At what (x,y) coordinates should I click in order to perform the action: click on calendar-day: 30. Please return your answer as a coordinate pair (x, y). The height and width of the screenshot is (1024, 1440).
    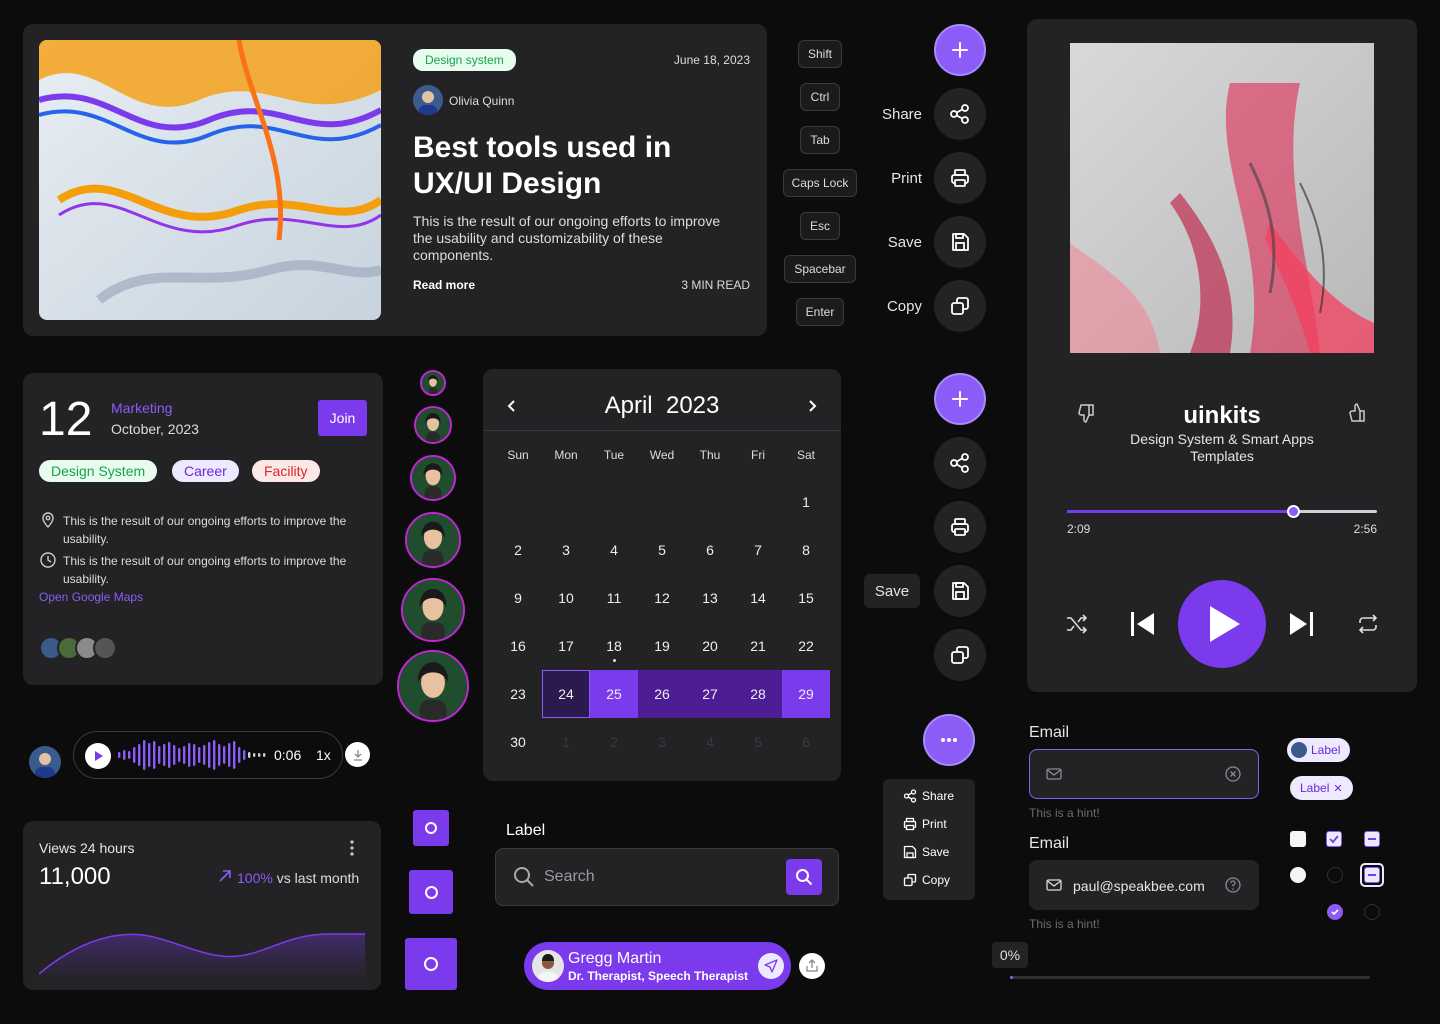
    Looking at the image, I should click on (518, 742).